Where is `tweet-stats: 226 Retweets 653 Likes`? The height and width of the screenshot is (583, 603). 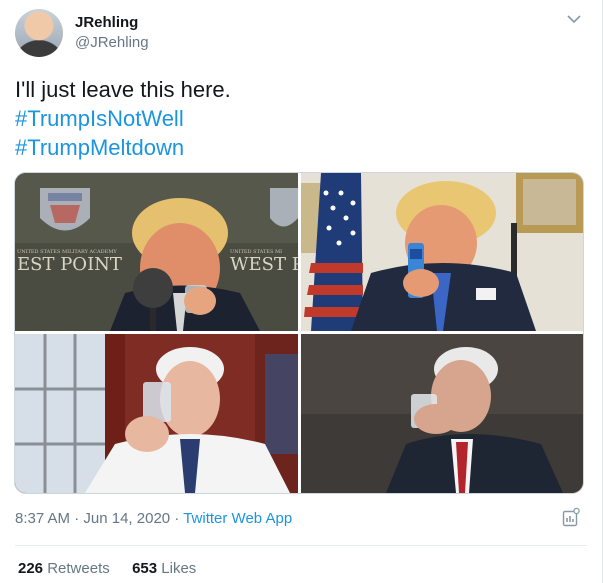
tweet-stats: 226 Retweets 653 Likes is located at coordinates (107, 568).